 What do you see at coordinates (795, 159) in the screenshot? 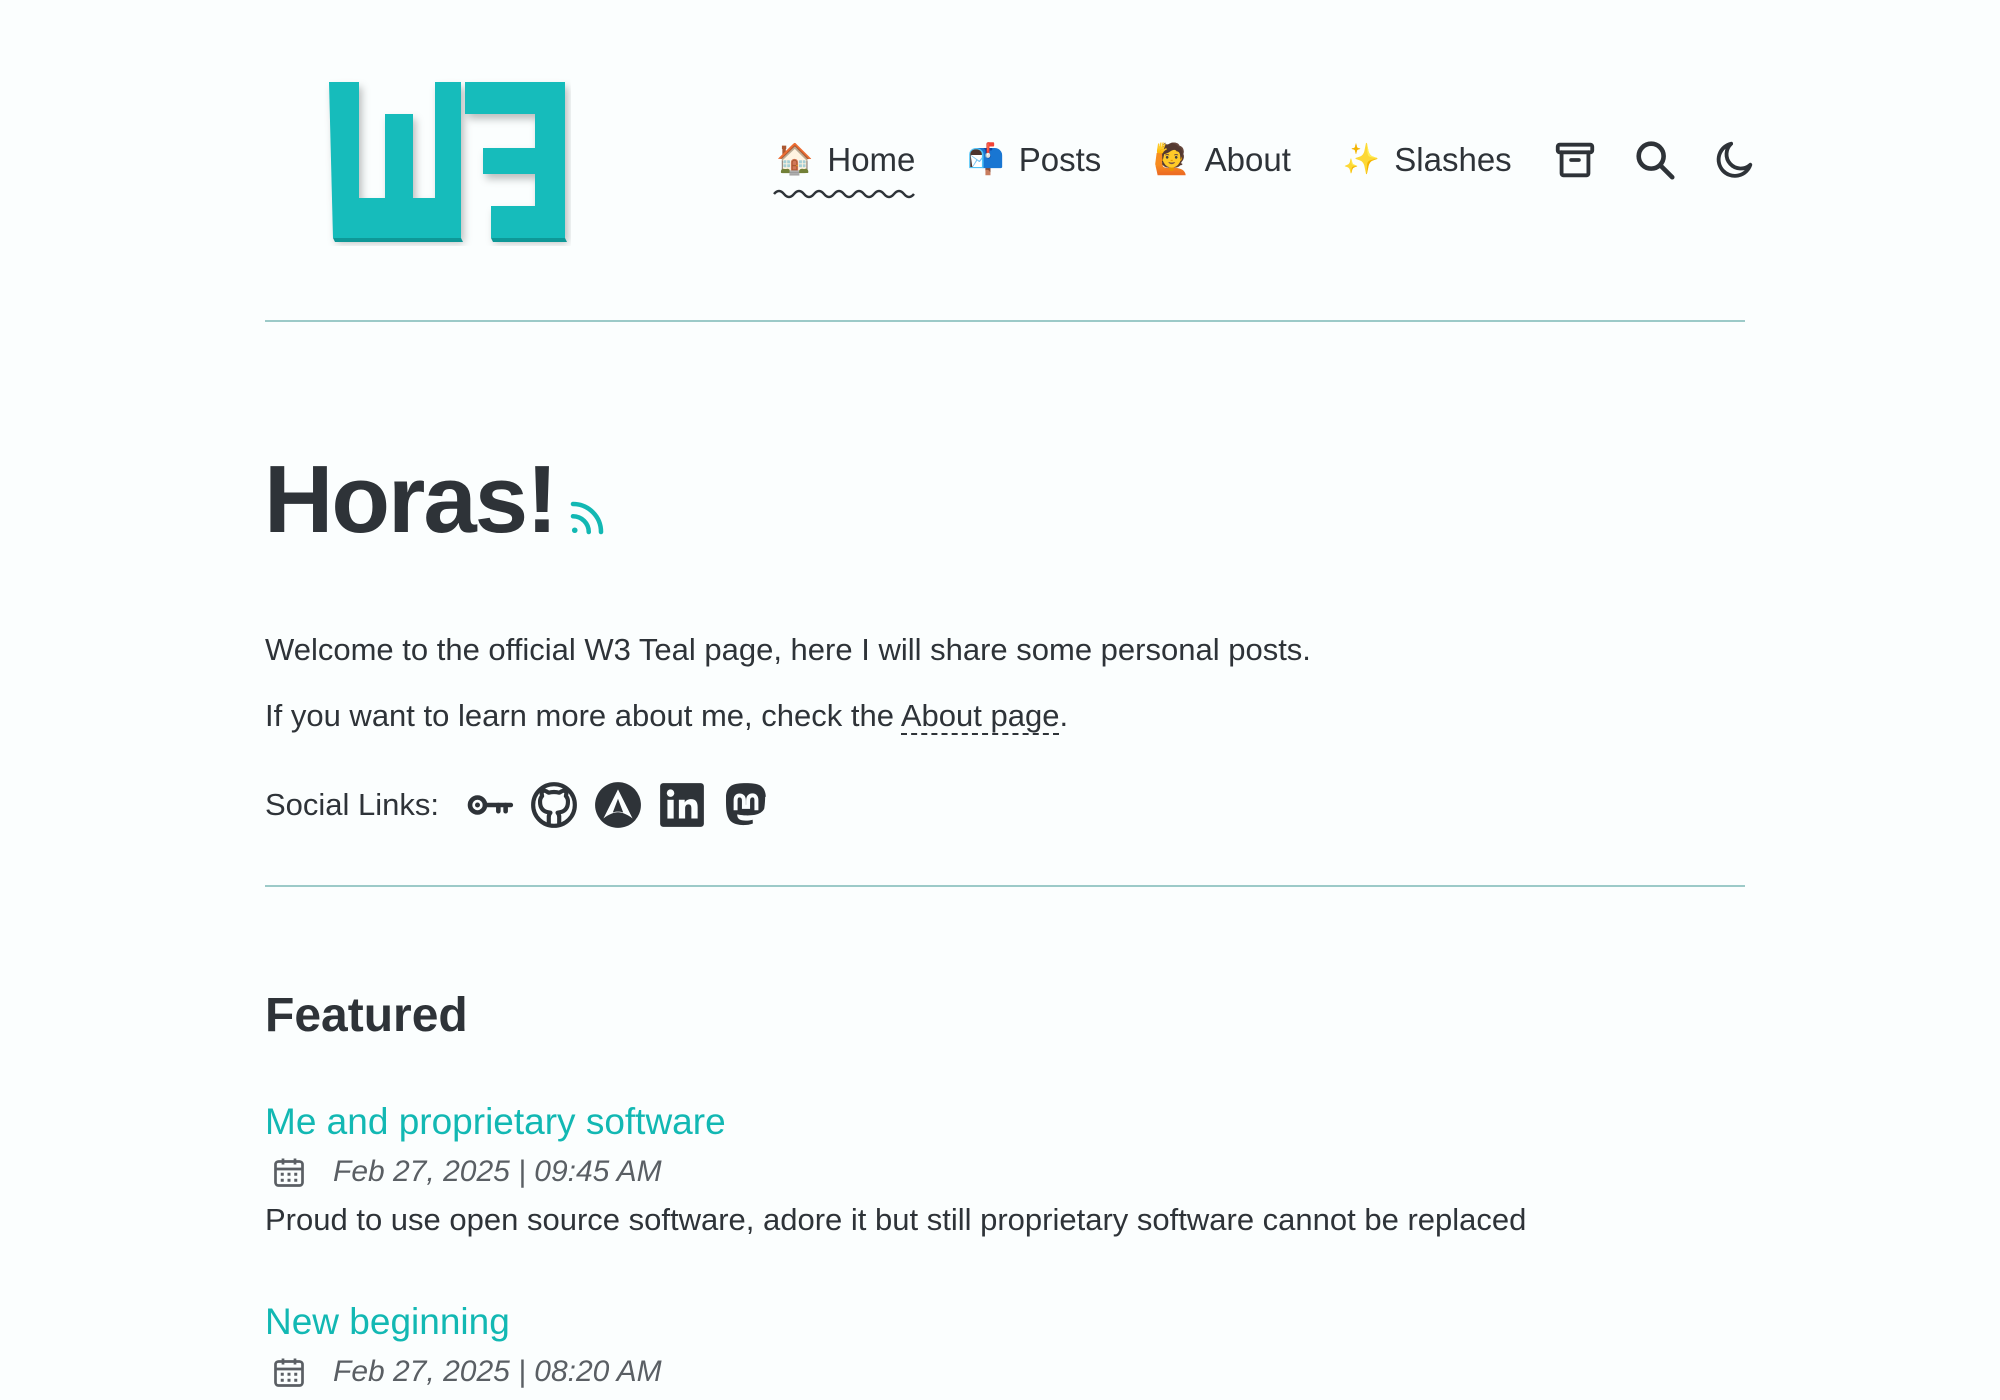
I see `house-emoji-icon: 🏠` at bounding box center [795, 159].